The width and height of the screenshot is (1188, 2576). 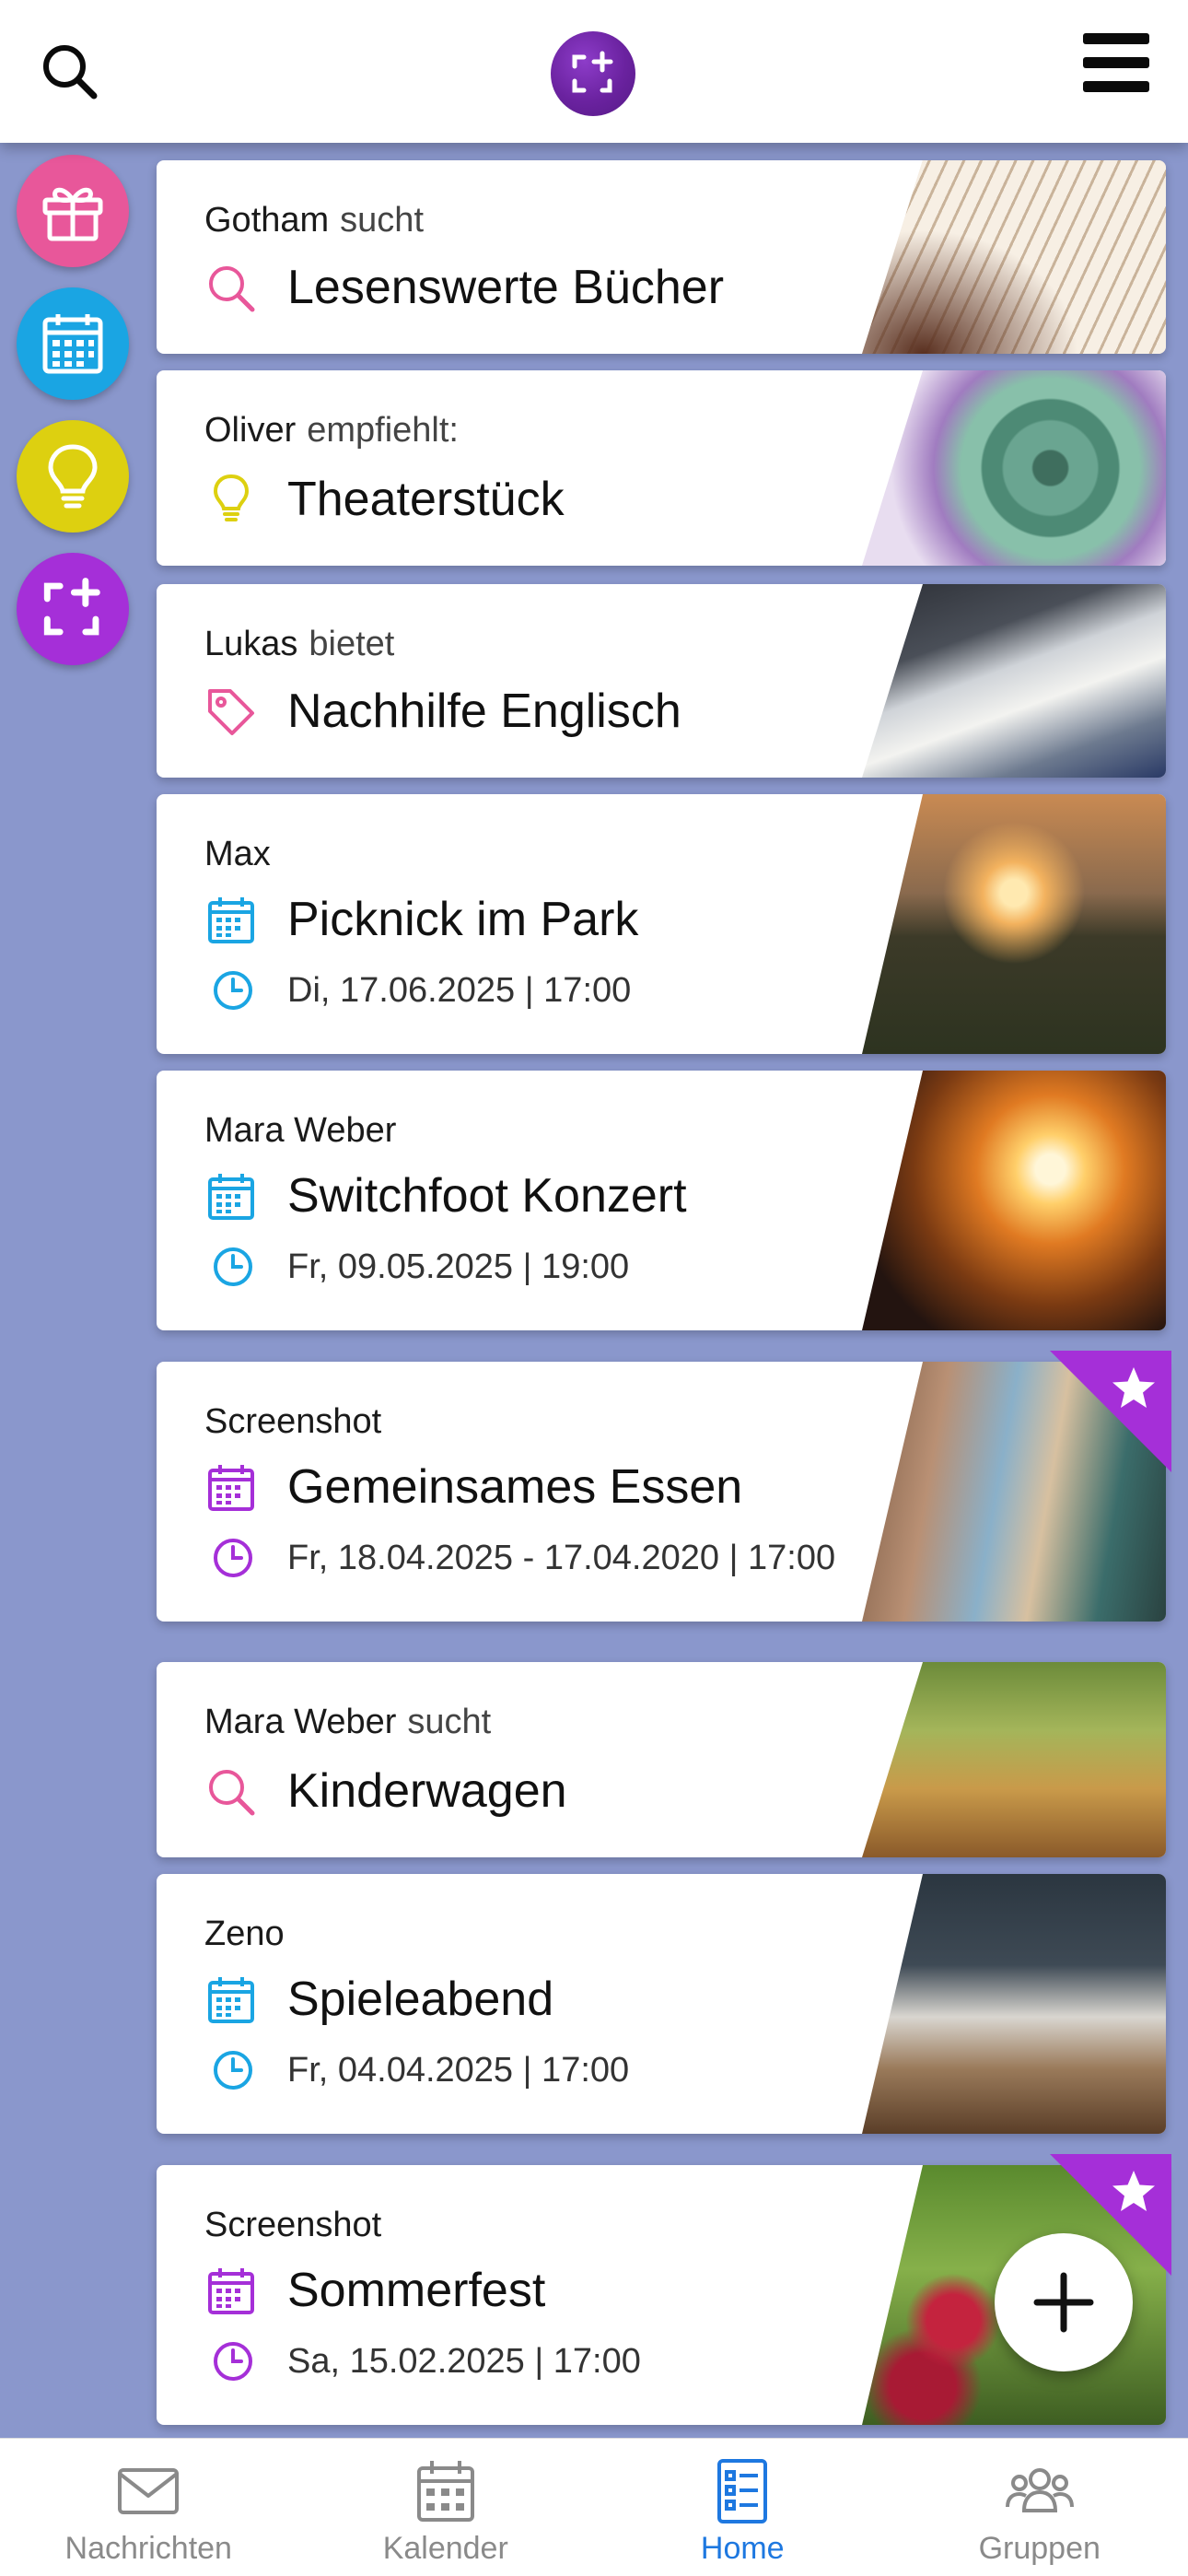 I want to click on card-title: Picknick im Park, so click(x=463, y=919).